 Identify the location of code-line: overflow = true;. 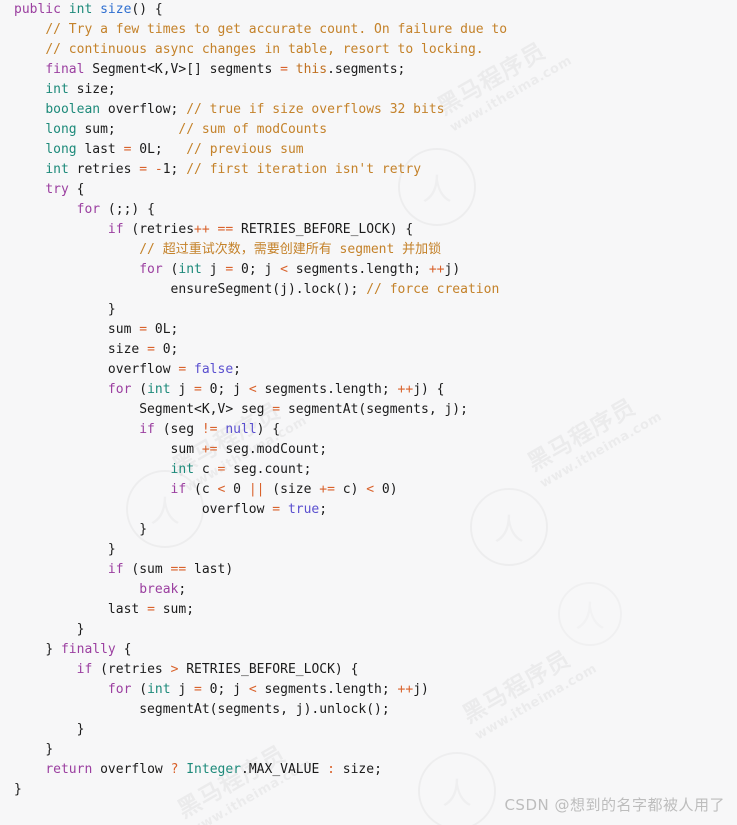
(368, 510).